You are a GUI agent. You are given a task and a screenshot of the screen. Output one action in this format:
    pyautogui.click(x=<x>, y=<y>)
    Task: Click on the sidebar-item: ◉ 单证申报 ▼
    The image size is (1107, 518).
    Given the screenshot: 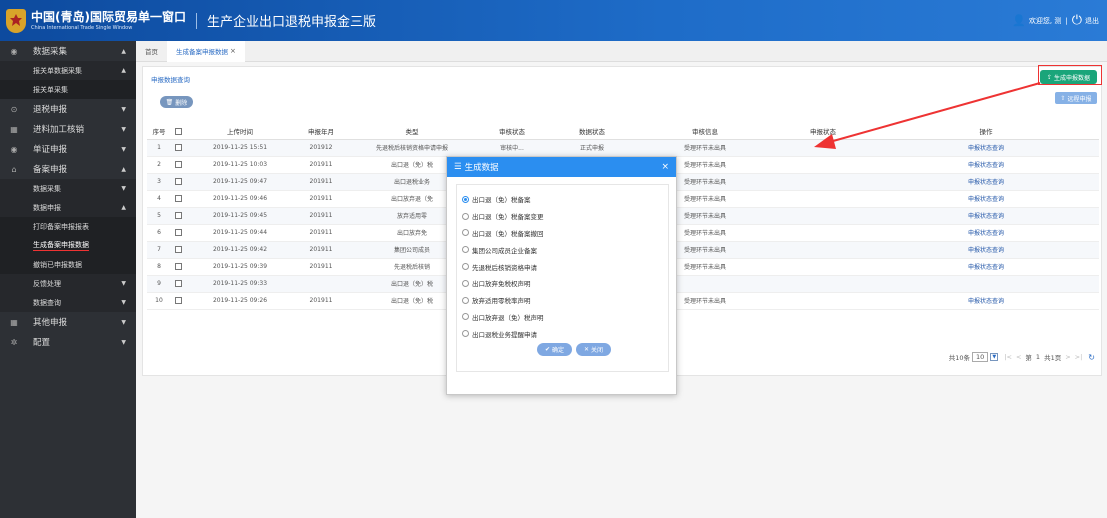 What is the action you would take?
    pyautogui.click(x=68, y=149)
    